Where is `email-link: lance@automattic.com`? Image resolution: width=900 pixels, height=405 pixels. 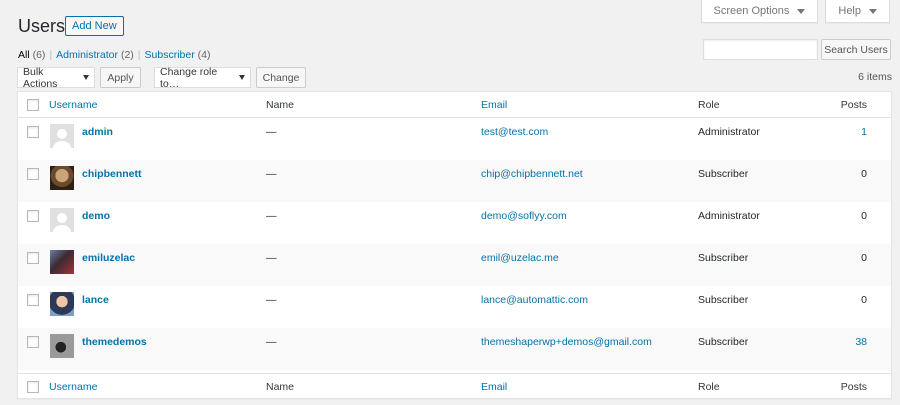
email-link: lance@automattic.com is located at coordinates (534, 300).